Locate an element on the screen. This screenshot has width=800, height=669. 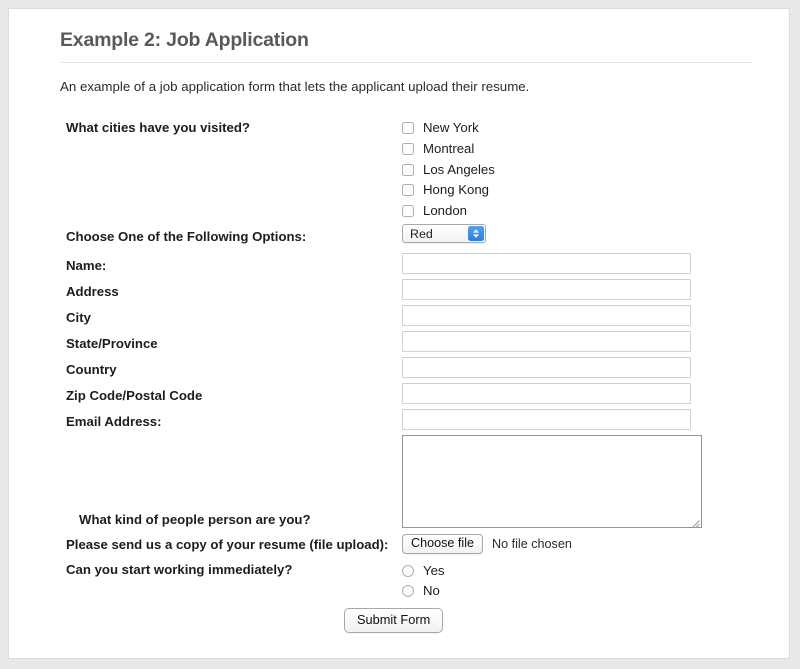
email-address-label: Email Address: is located at coordinates (114, 422).